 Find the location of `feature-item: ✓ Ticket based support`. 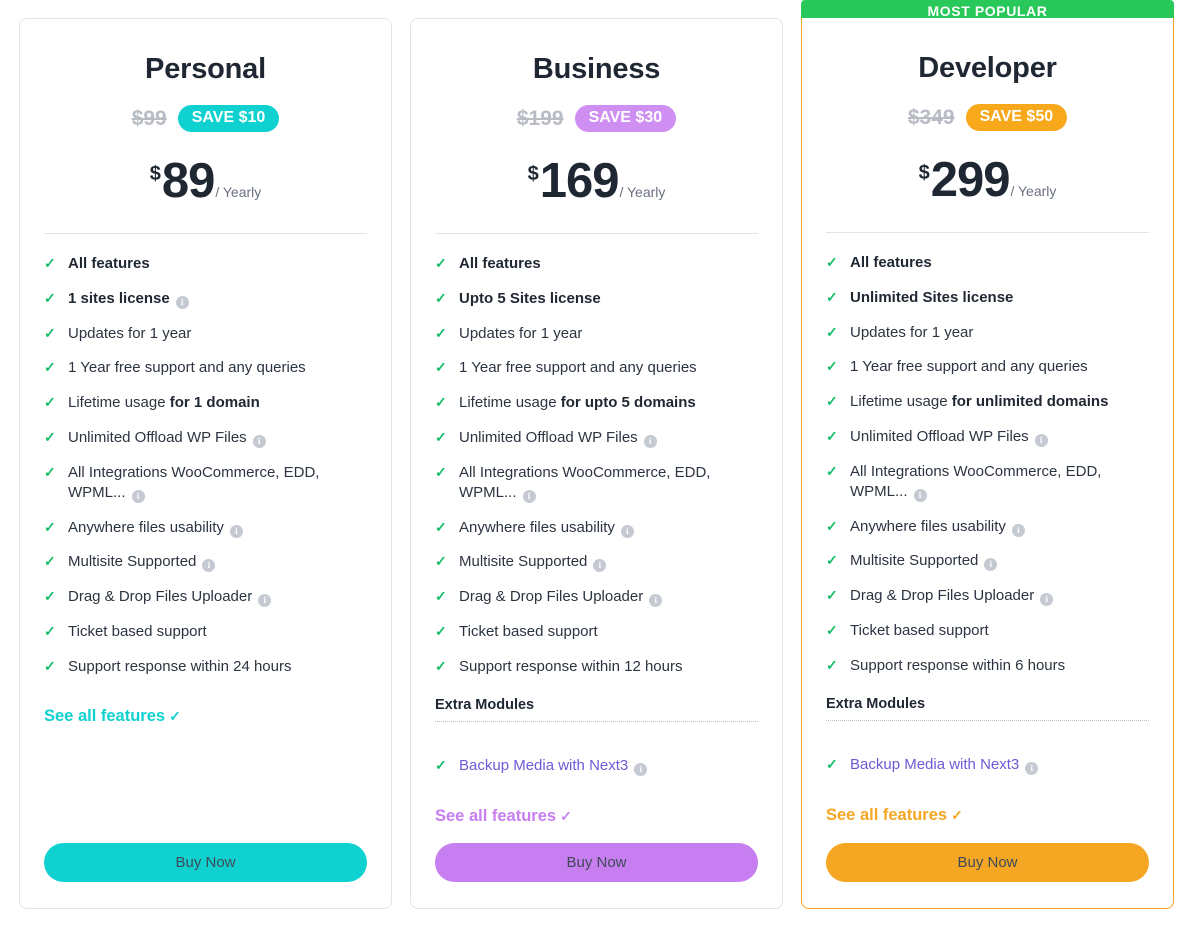

feature-item: ✓ Ticket based support is located at coordinates (205, 632).